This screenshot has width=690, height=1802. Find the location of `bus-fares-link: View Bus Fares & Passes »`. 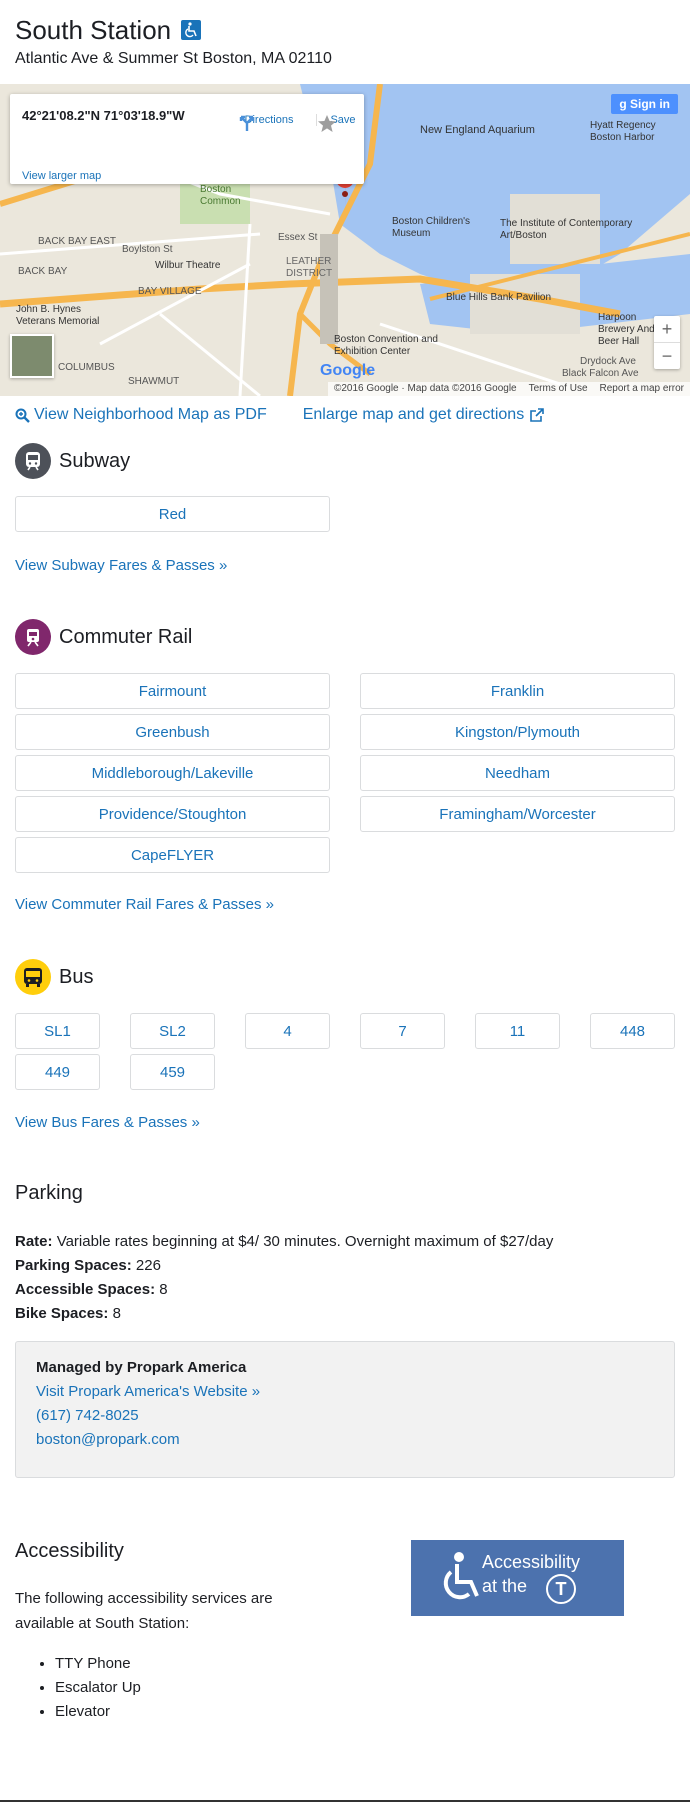

bus-fares-link: View Bus Fares & Passes » is located at coordinates (107, 1122).